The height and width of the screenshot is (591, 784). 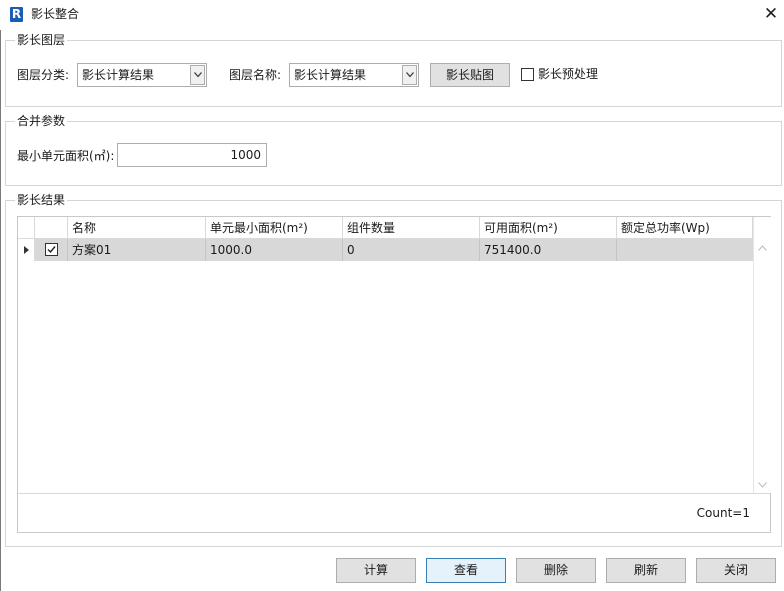 What do you see at coordinates (41, 121) in the screenshot?
I see `merge-params-group-legend: 合并参数` at bounding box center [41, 121].